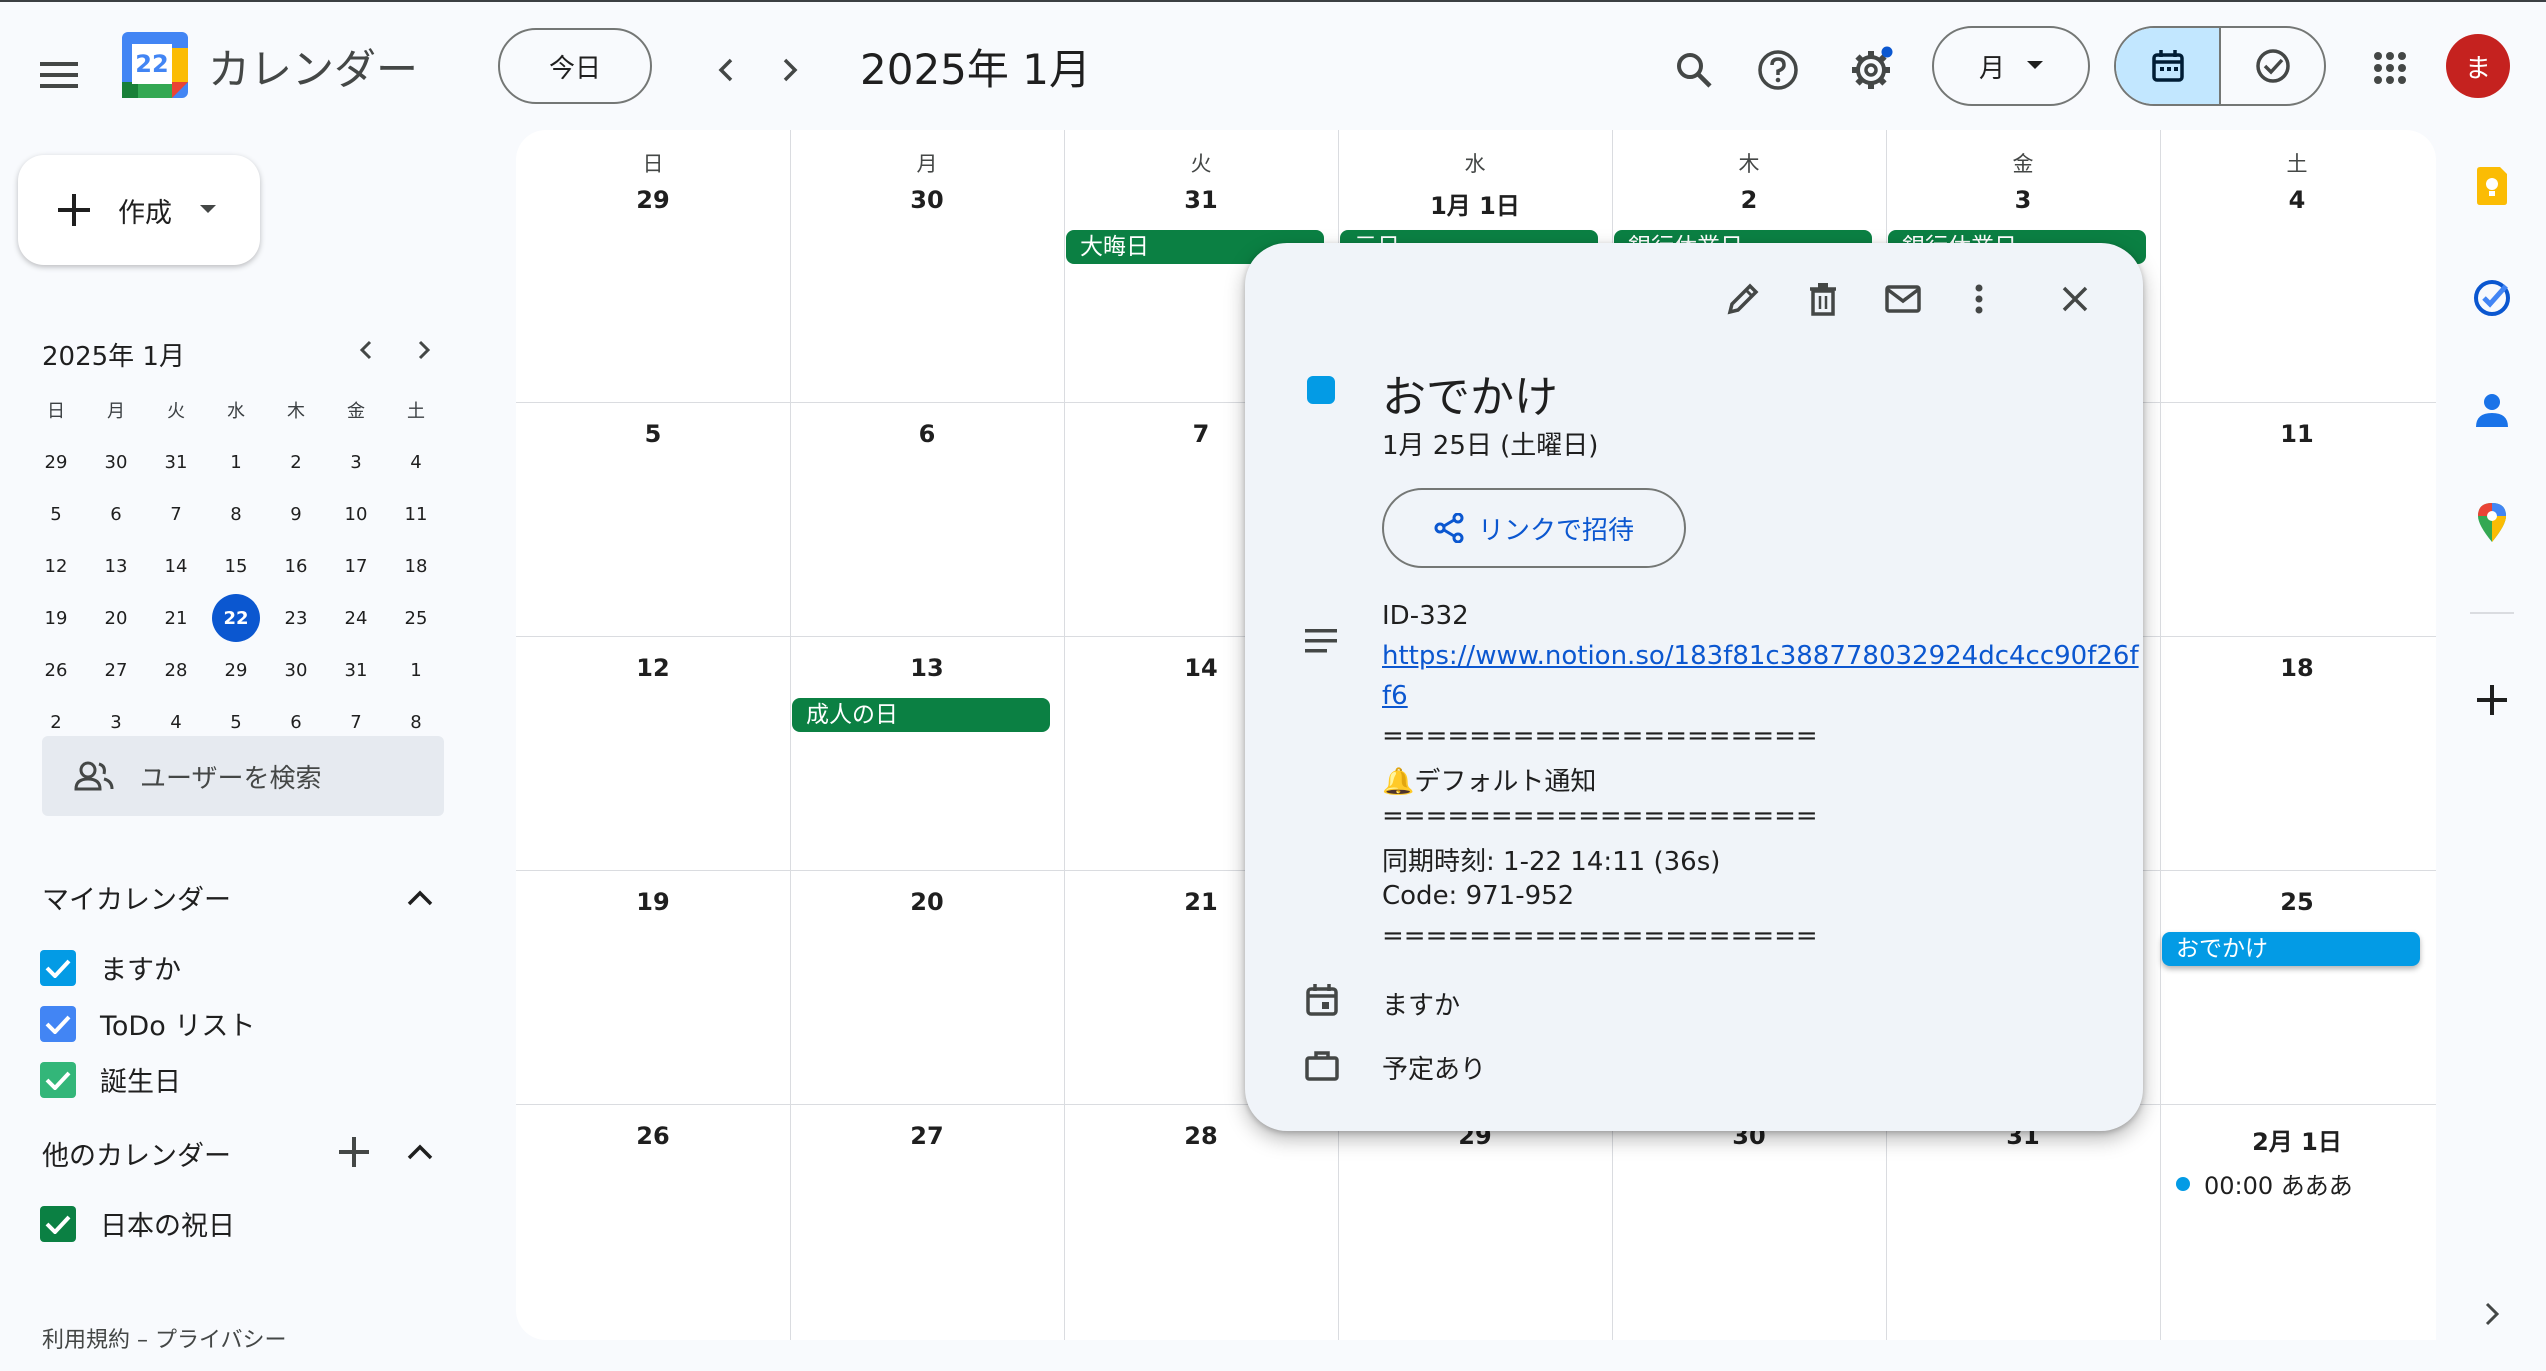 The height and width of the screenshot is (1371, 2546). Describe the element at coordinates (927, 902) in the screenshot. I see `day-number: 20` at that location.